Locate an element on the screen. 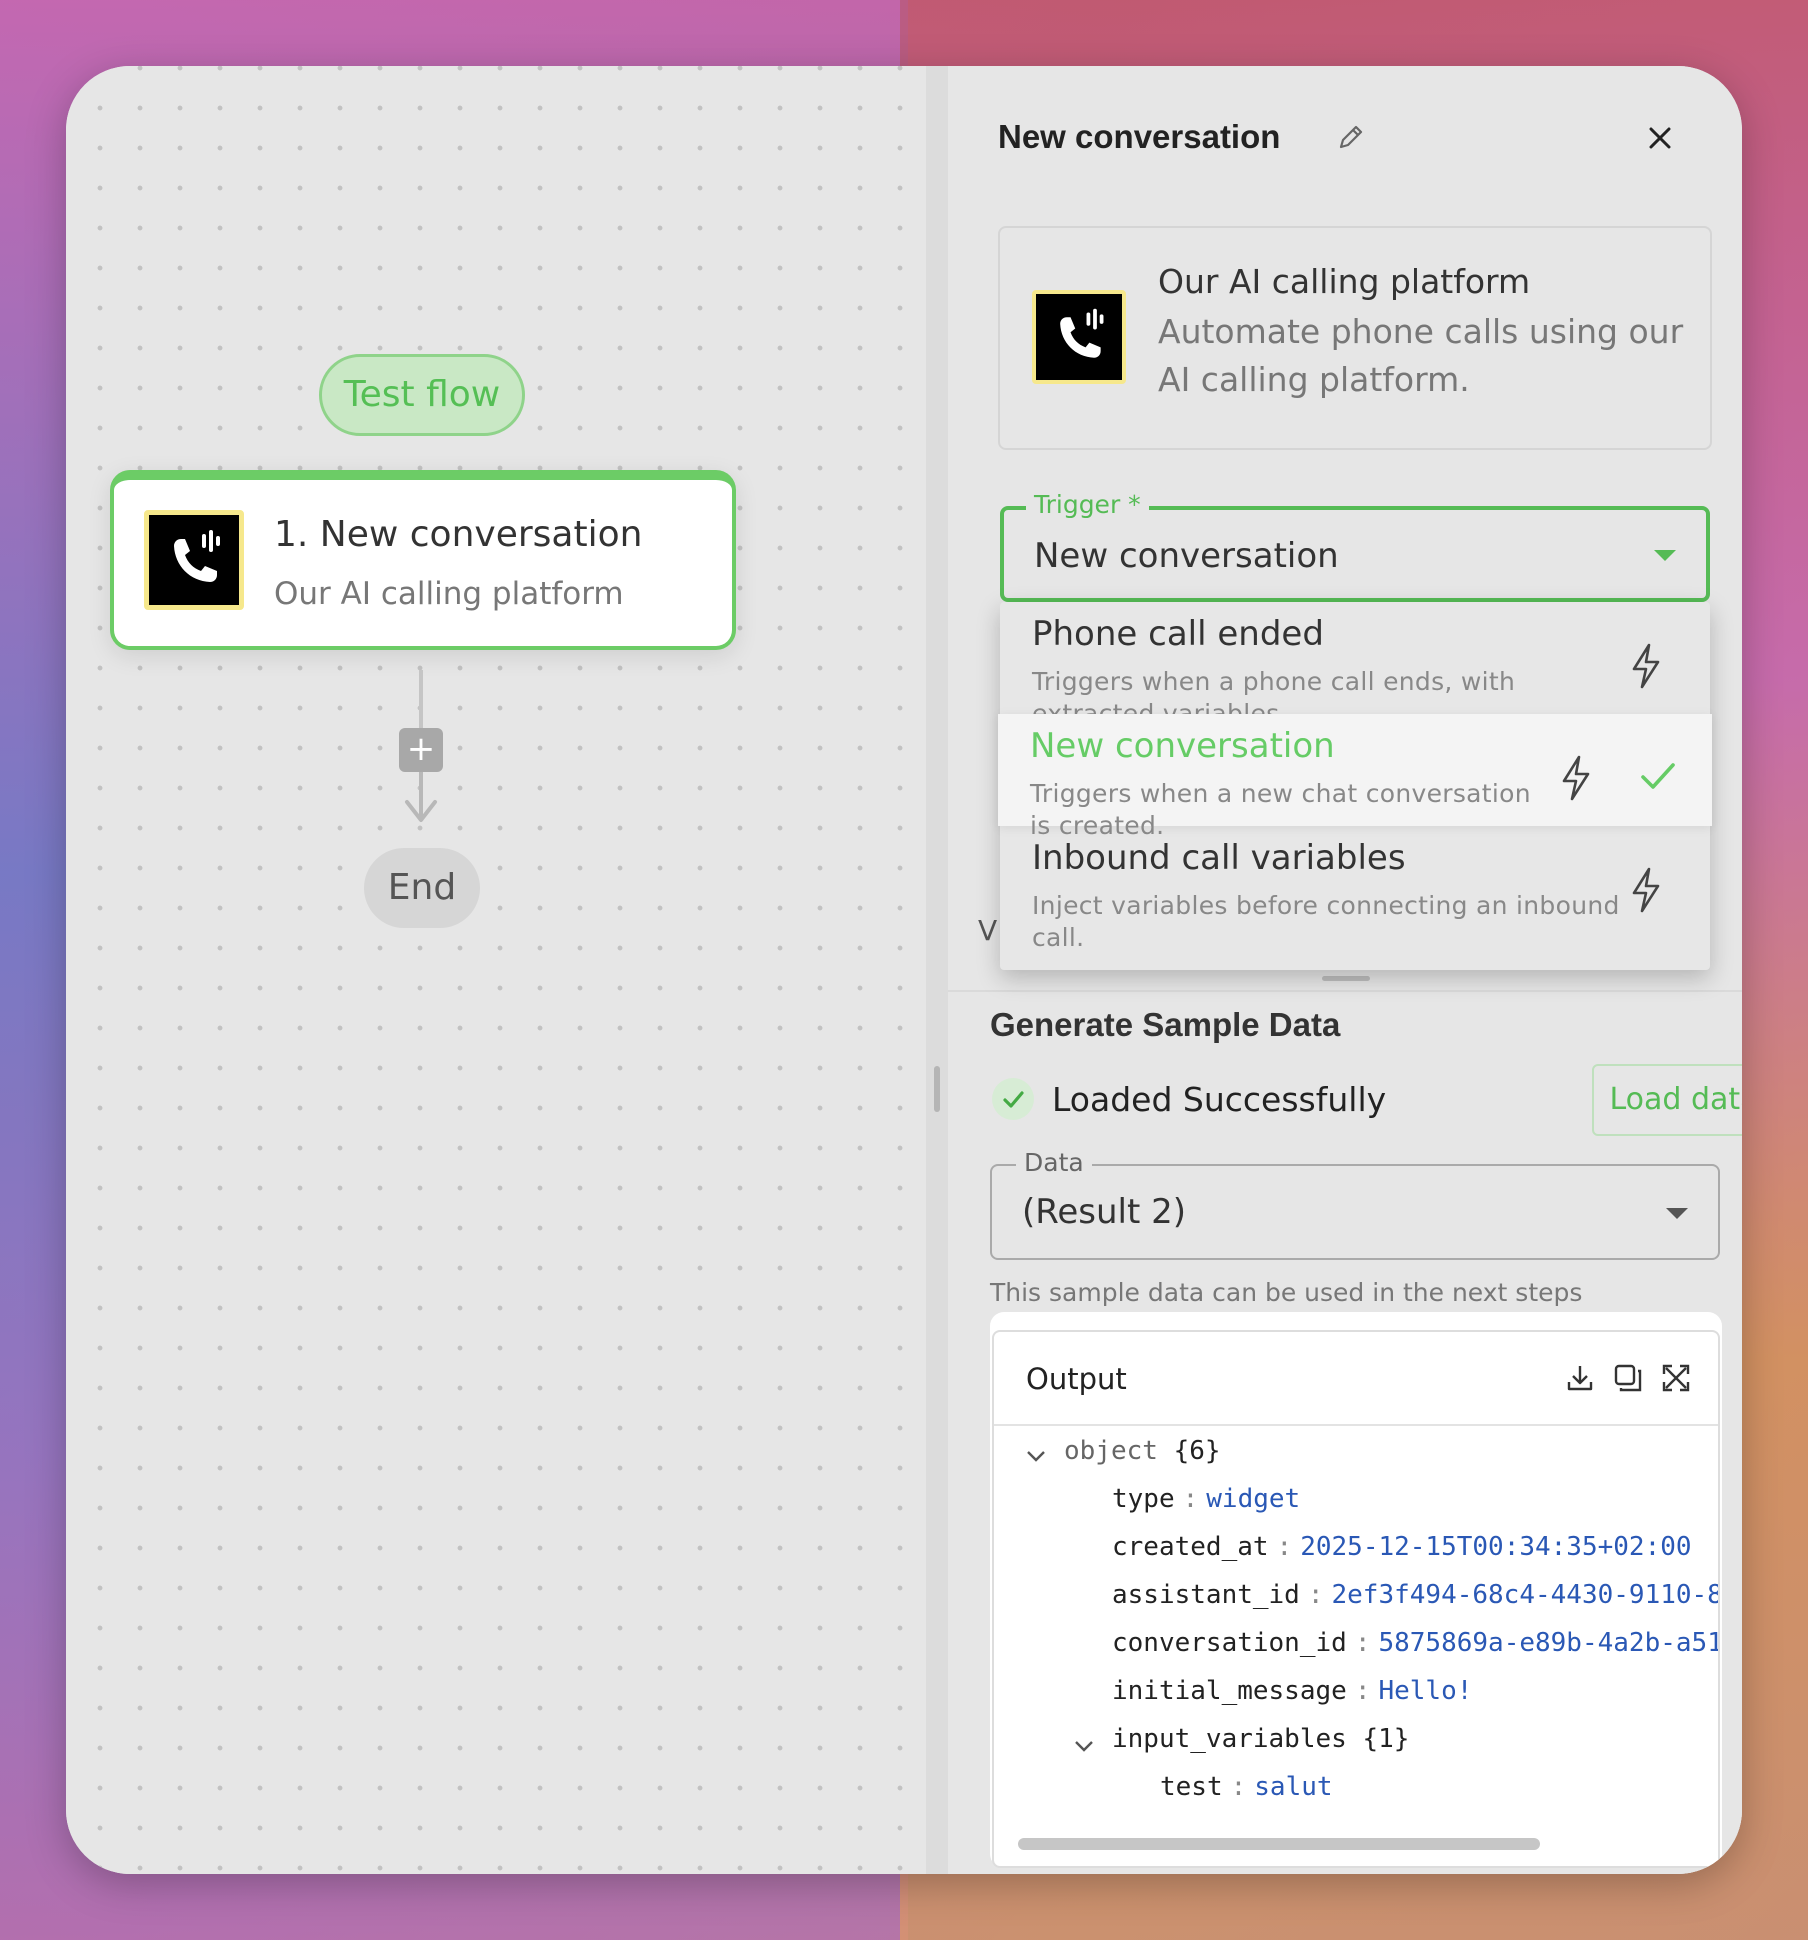 Image resolution: width=1808 pixels, height=1940 pixels. tree-row: initial_message: Hello! is located at coordinates (1292, 1691).